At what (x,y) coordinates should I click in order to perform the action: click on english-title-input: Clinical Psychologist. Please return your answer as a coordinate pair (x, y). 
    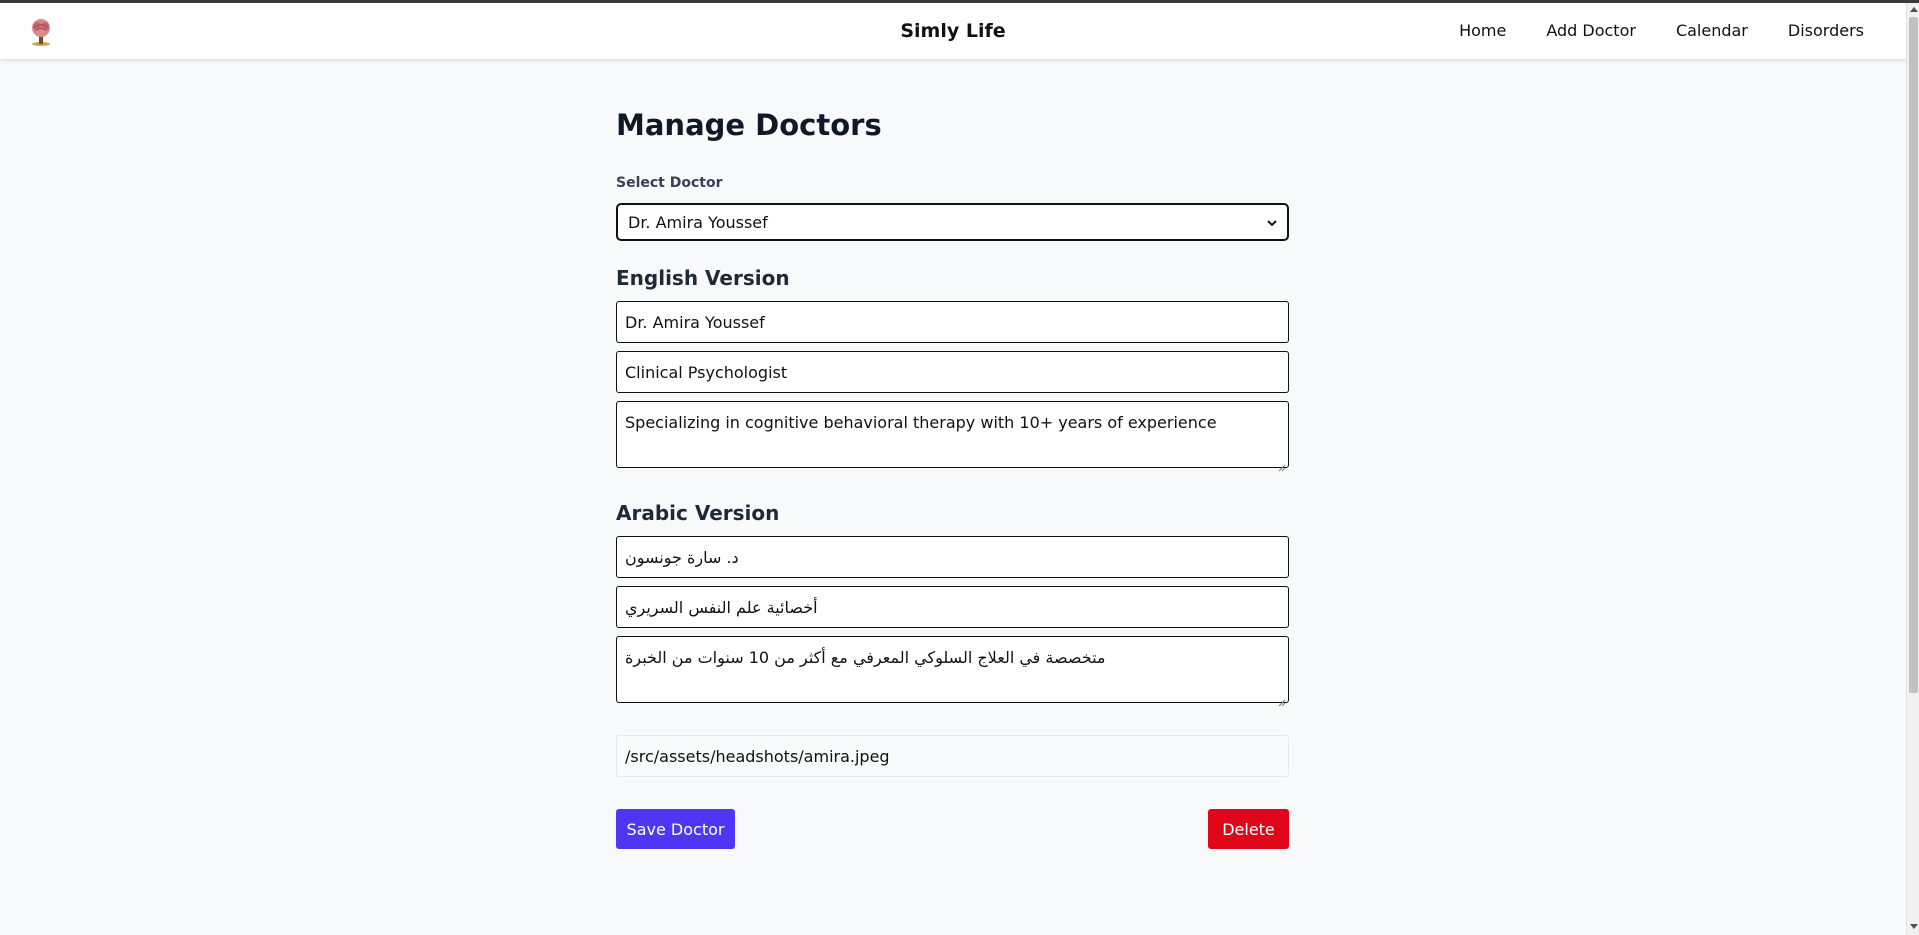
    Looking at the image, I should click on (952, 372).